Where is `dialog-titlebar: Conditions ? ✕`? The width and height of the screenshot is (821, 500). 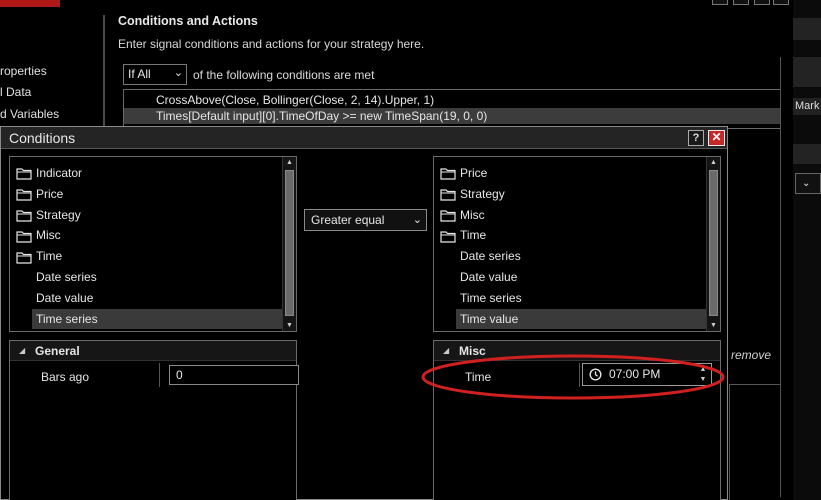
dialog-titlebar: Conditions ? ✕ is located at coordinates (364, 138).